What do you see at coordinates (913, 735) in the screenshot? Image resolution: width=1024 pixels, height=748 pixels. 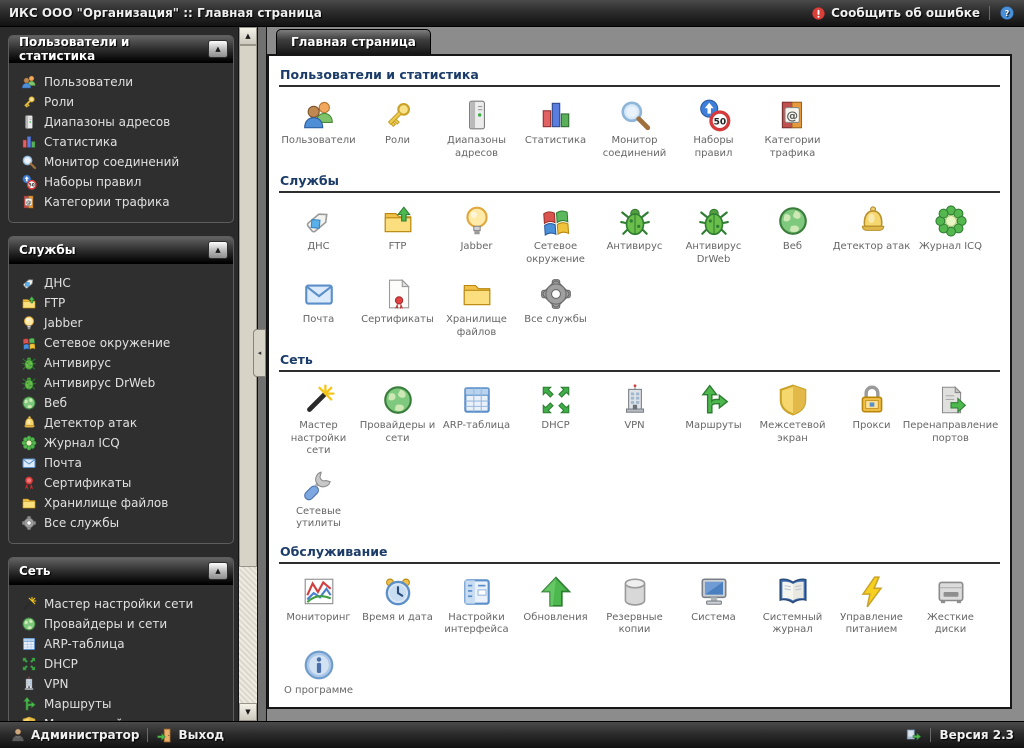 I see `connection-icon` at bounding box center [913, 735].